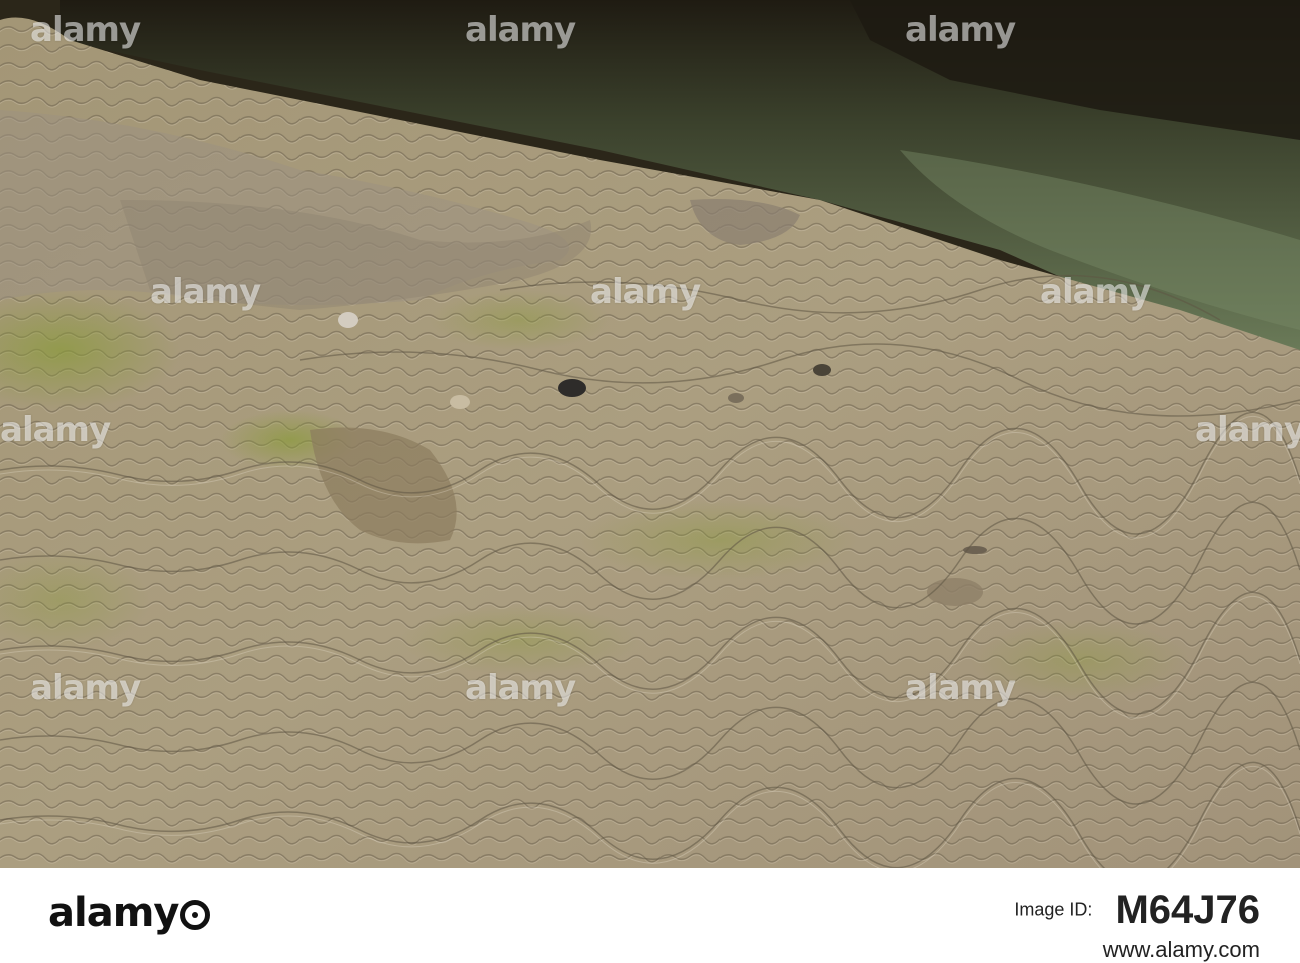 The image size is (1300, 963). I want to click on logo-circle-icon, so click(195, 915).